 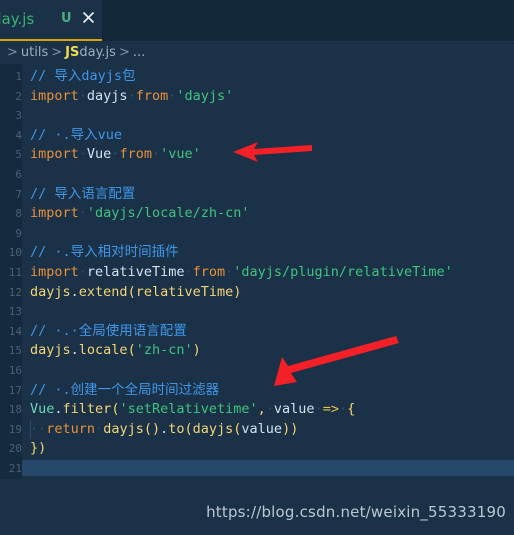 What do you see at coordinates (97, 52) in the screenshot?
I see `breadcrumb-item-file: day.js` at bounding box center [97, 52].